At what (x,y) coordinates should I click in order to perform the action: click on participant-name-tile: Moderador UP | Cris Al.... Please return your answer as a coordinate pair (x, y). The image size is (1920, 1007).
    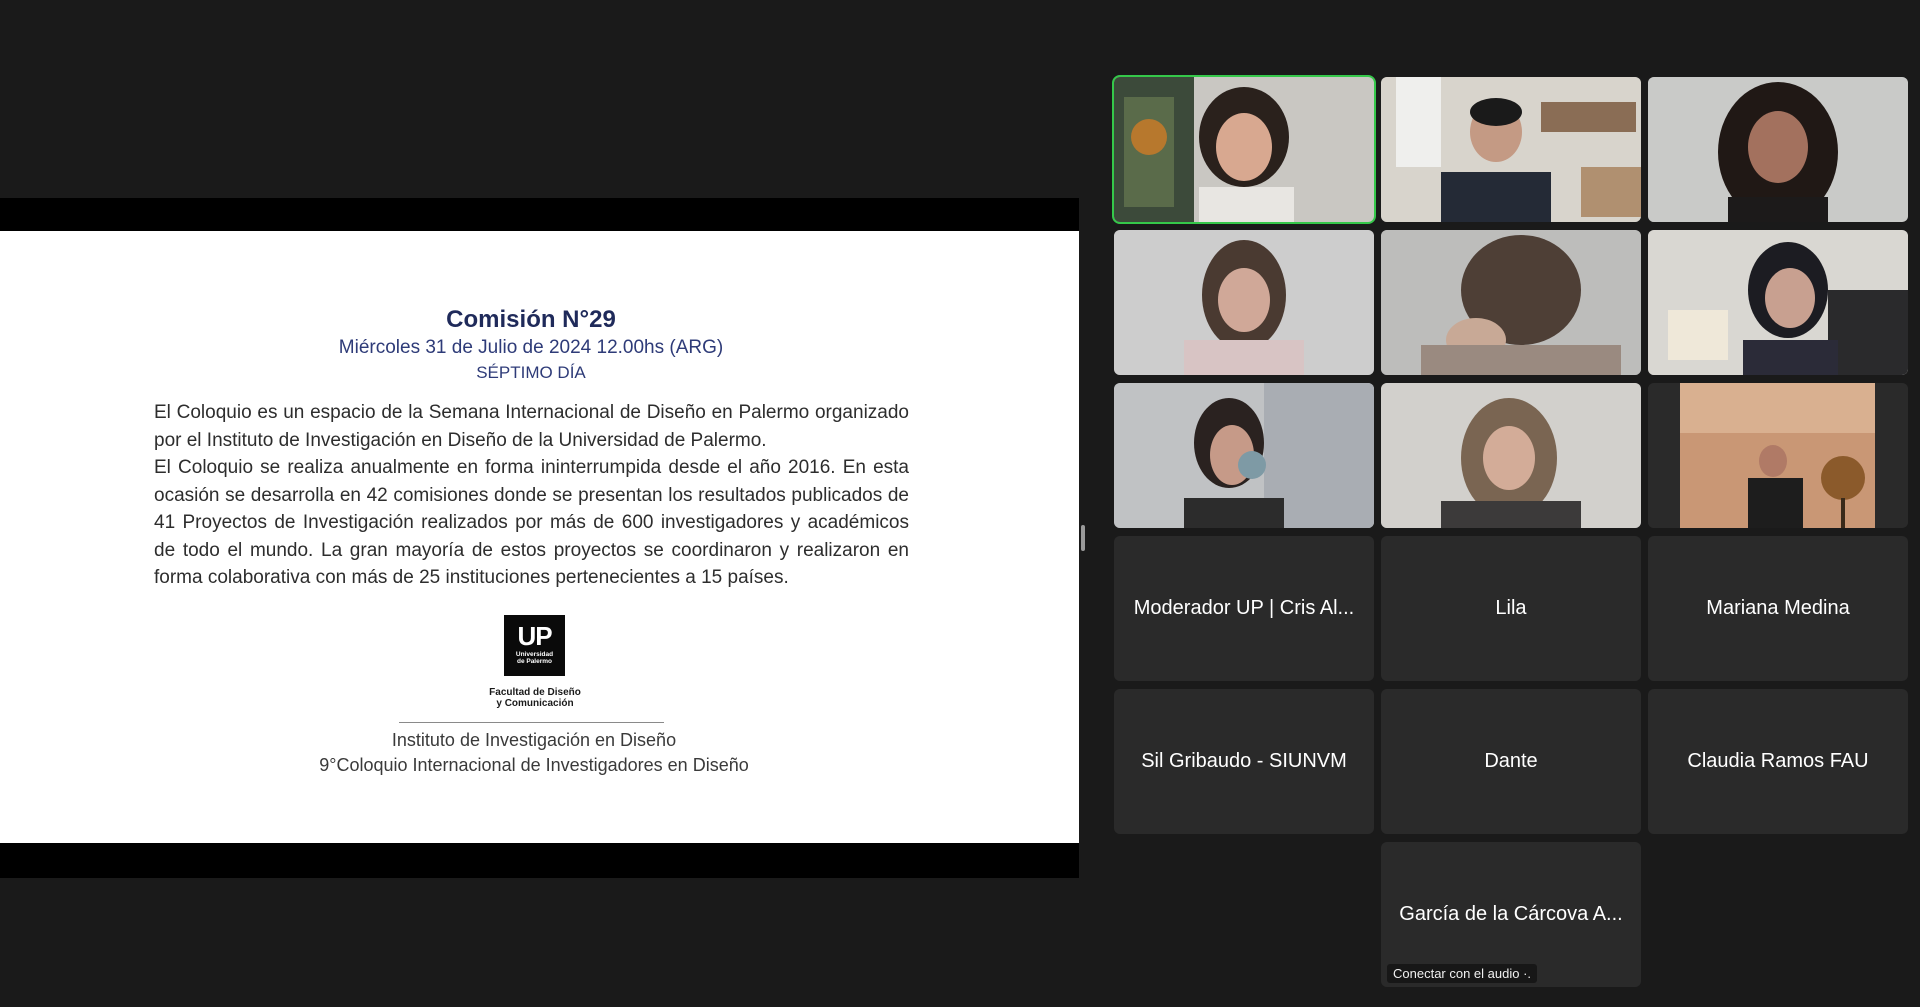
    Looking at the image, I should click on (1244, 608).